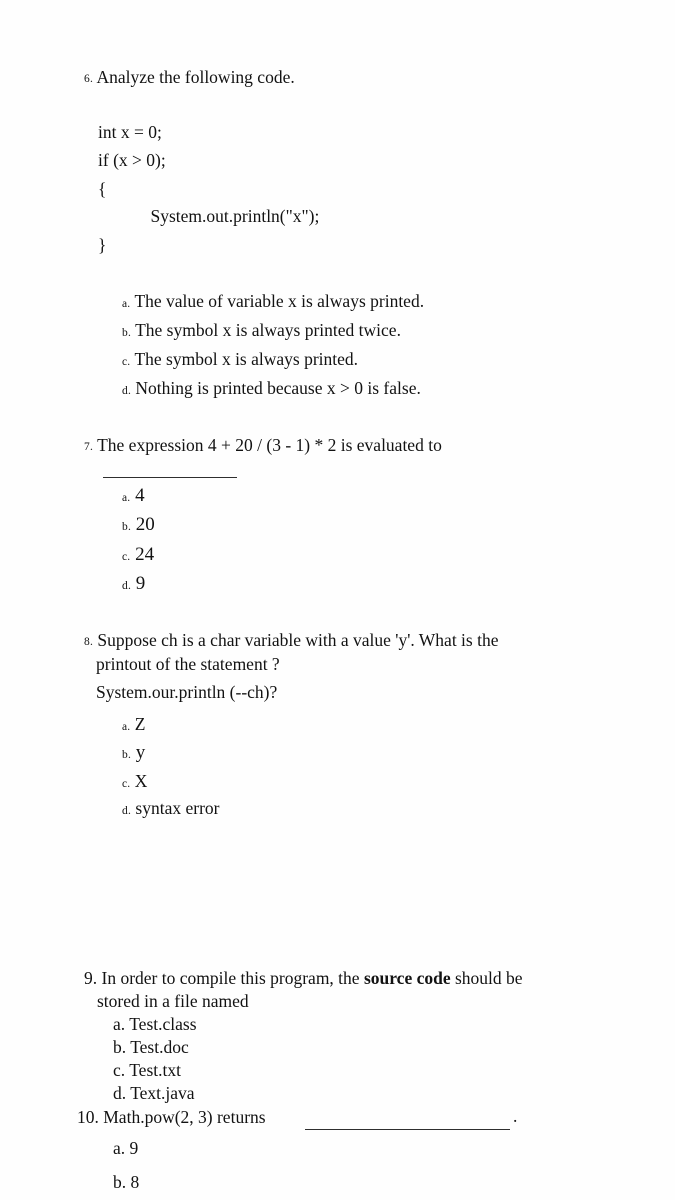 Image resolution: width=675 pixels, height=1200 pixels. I want to click on question-9-prompt-after-bold: should be, so click(486, 978).